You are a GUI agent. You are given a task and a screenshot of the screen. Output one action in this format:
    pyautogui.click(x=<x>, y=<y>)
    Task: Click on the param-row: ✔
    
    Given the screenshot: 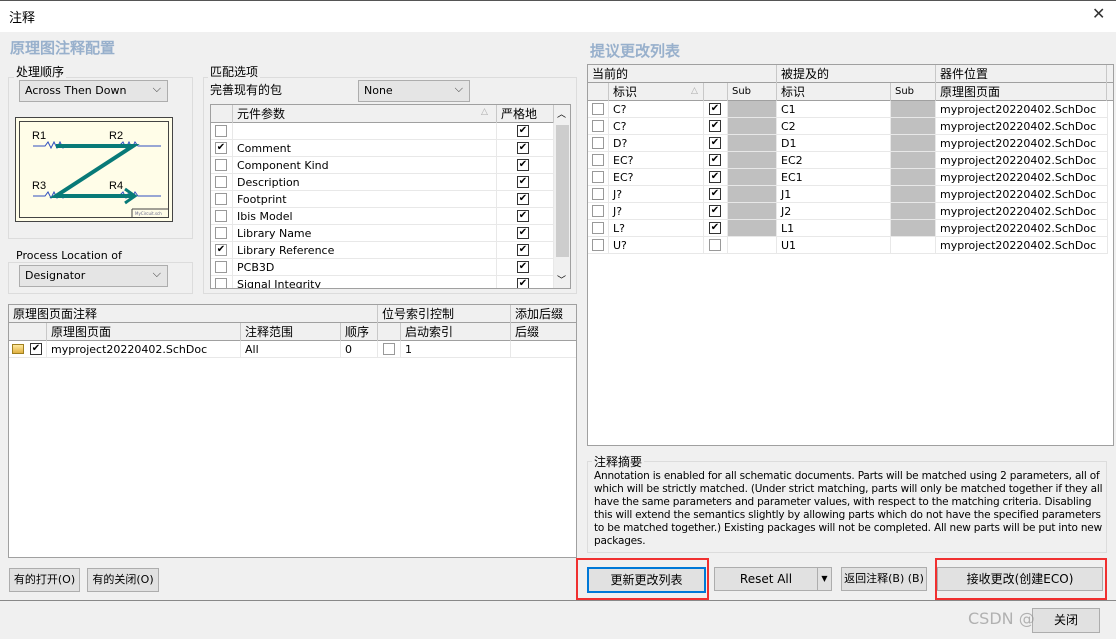 What is the action you would take?
    pyautogui.click(x=382, y=131)
    